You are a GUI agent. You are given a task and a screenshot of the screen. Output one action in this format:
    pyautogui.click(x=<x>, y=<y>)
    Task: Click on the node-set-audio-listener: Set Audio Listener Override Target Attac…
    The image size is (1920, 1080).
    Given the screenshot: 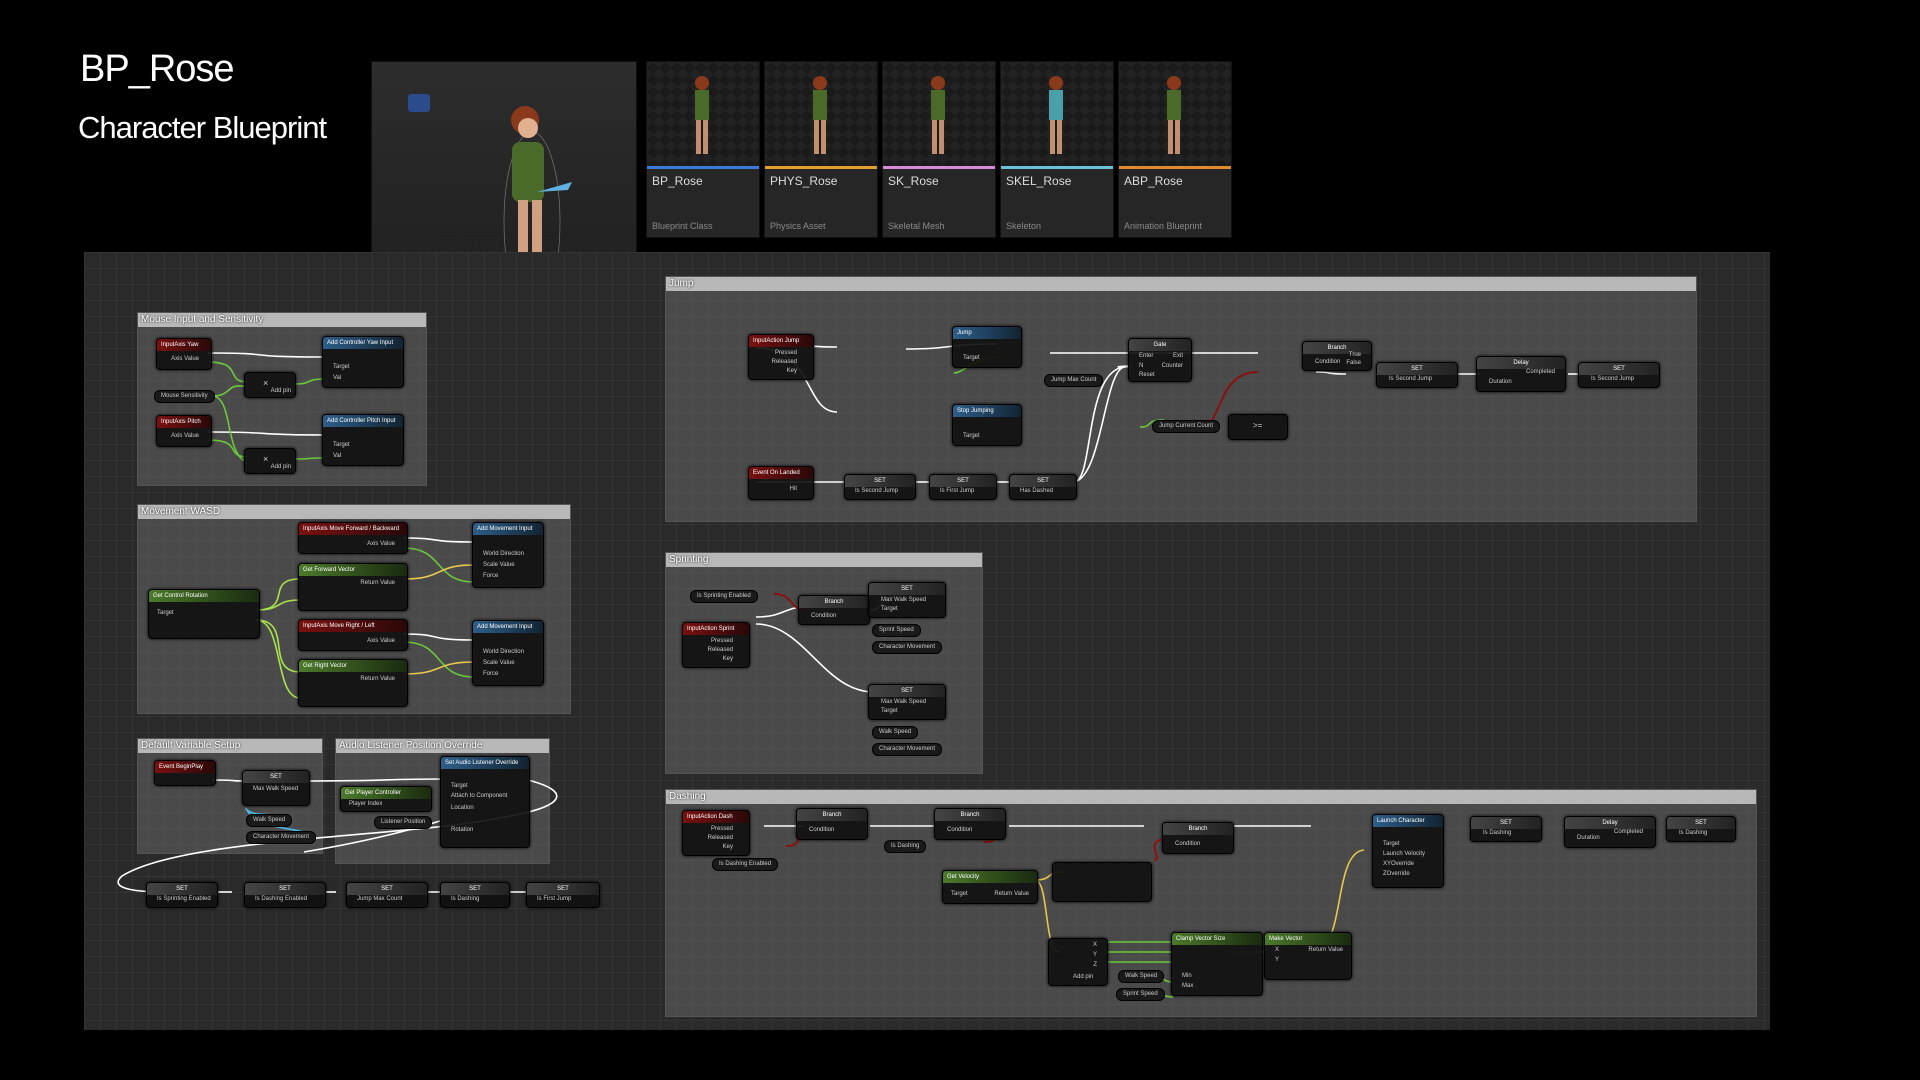 What is the action you would take?
    pyautogui.click(x=485, y=802)
    